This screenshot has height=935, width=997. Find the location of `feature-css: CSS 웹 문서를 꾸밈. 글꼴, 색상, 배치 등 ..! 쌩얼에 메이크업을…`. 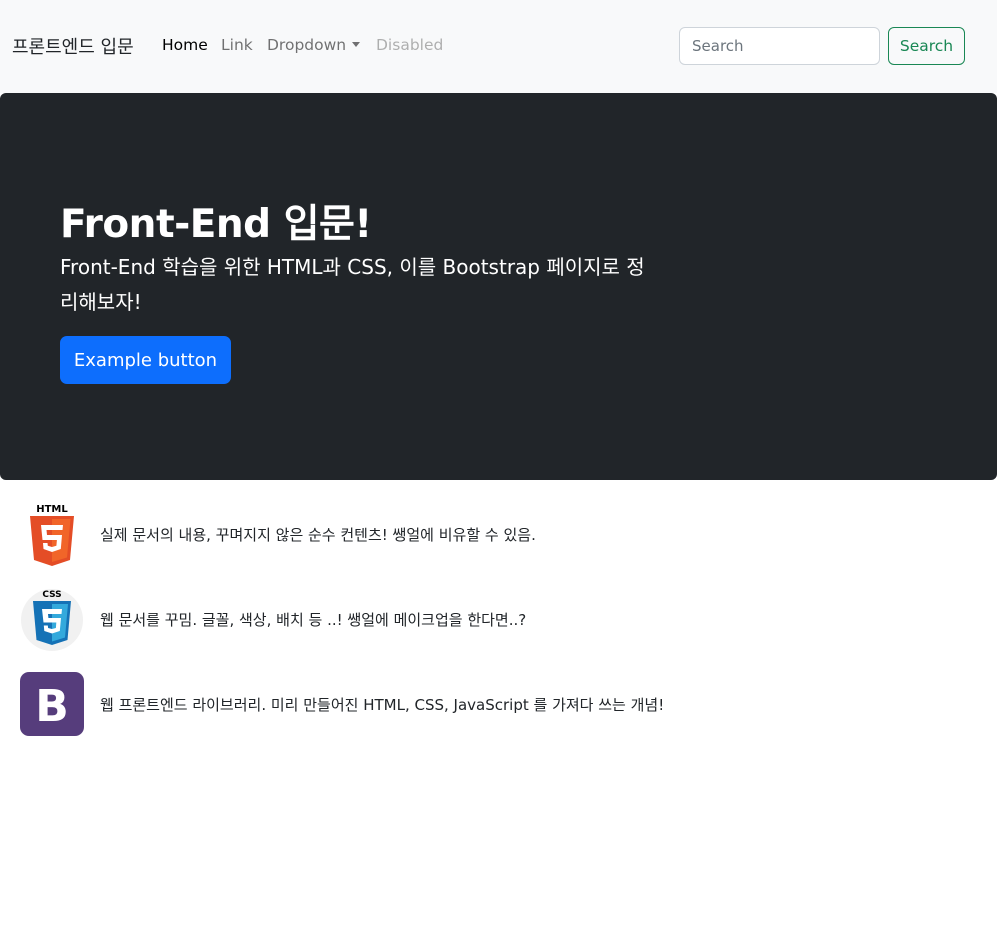

feature-css: CSS 웹 문서를 꾸밈. 글꼴, 색상, 배치 등 ..! 쌩얼에 메이크업을… is located at coordinates (370, 619).